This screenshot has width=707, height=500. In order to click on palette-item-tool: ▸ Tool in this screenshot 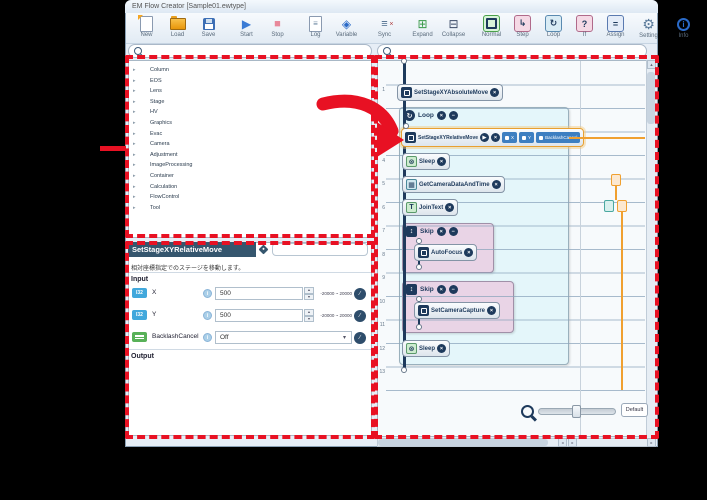, I will do `click(250, 208)`.